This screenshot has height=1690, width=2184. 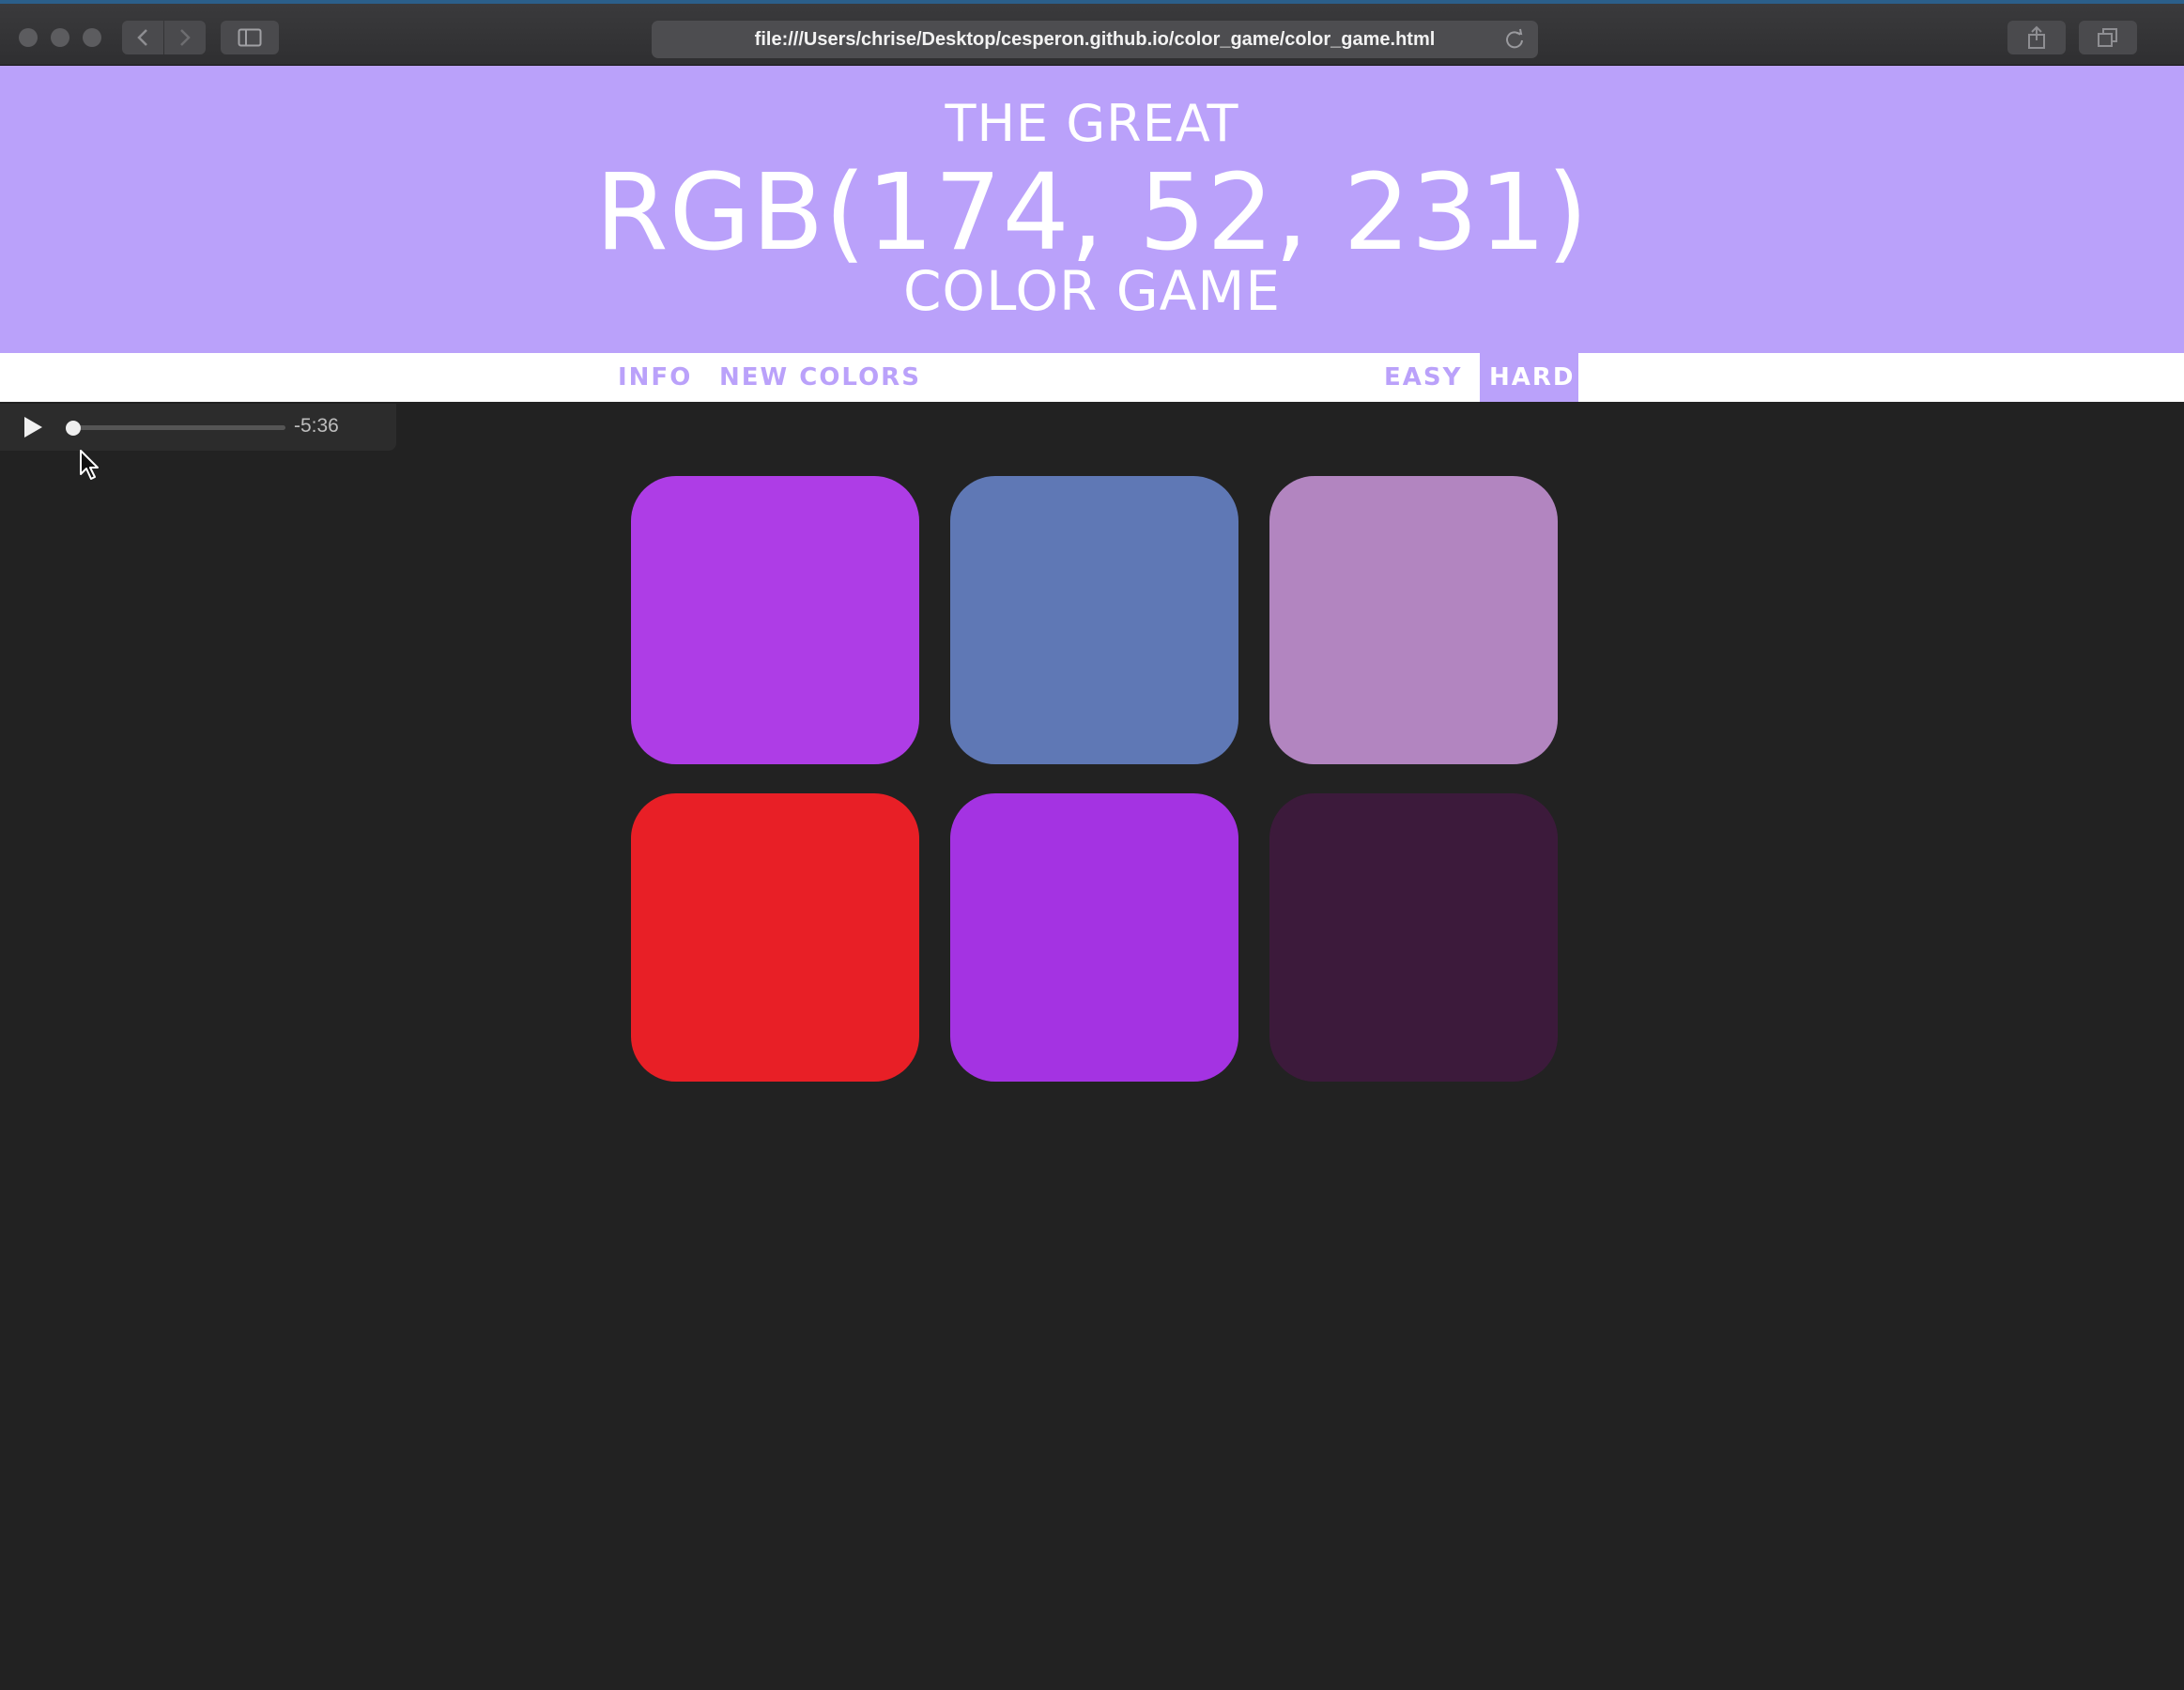 I want to click on audio-player: -5:36, so click(x=198, y=428).